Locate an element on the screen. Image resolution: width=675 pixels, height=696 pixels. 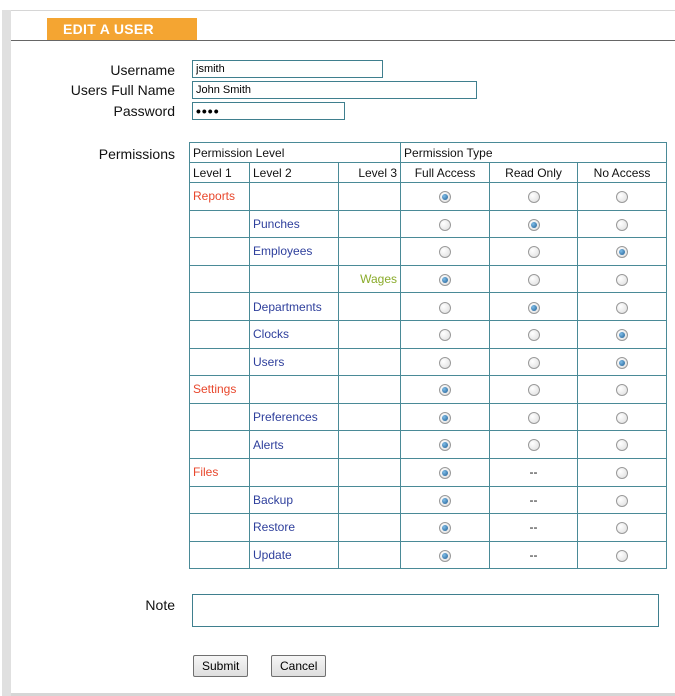
submit-button: Submit is located at coordinates (221, 666).